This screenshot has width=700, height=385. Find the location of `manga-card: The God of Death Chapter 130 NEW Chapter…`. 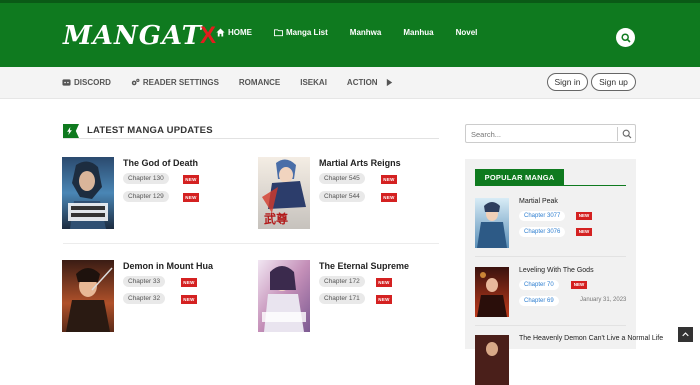

manga-card: The God of Death Chapter 130 NEW Chapter… is located at coordinates (152, 193).